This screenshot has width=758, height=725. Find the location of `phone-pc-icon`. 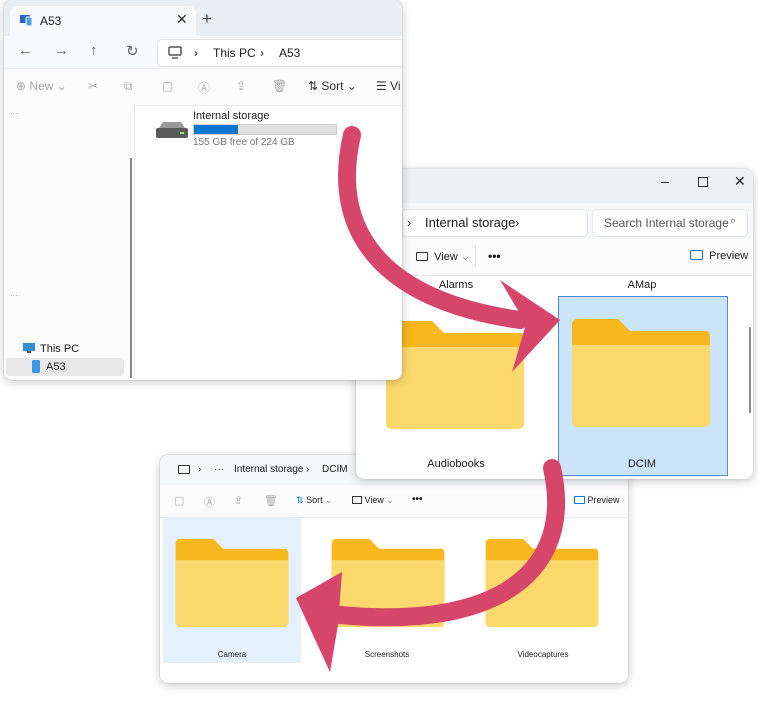

phone-pc-icon is located at coordinates (26, 20).